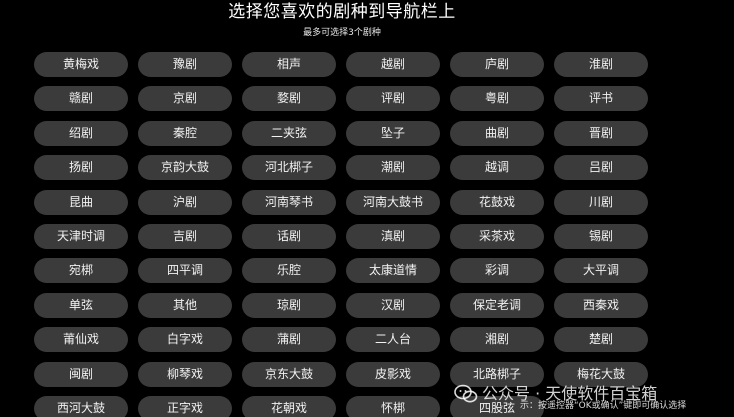 The image size is (734, 417). Describe the element at coordinates (601, 374) in the screenshot. I see `genre-option: 梅花大鼓` at that location.